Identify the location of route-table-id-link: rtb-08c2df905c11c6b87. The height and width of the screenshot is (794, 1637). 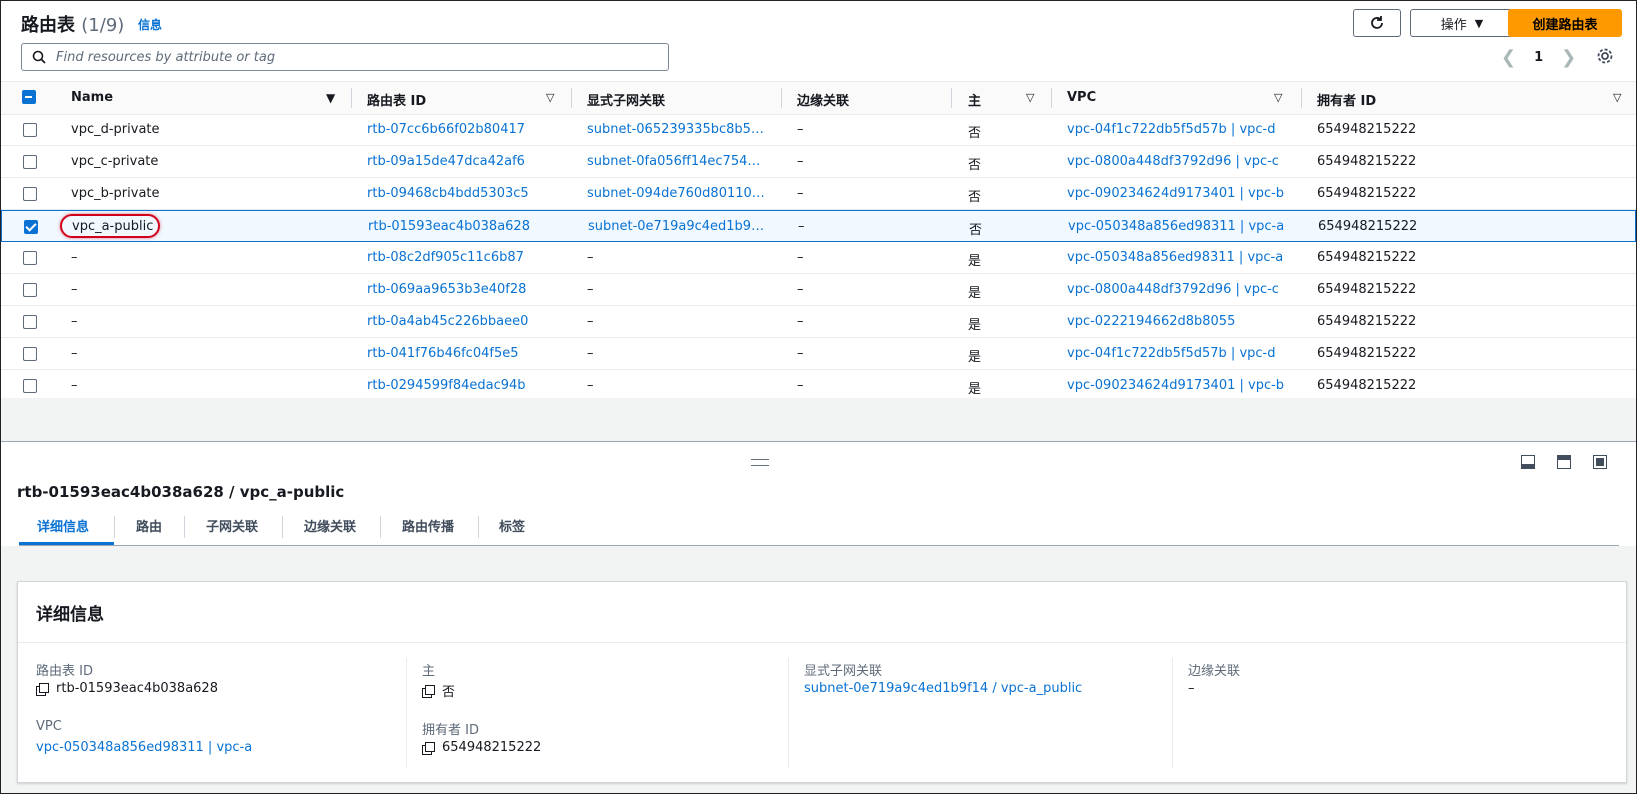
(464, 257).